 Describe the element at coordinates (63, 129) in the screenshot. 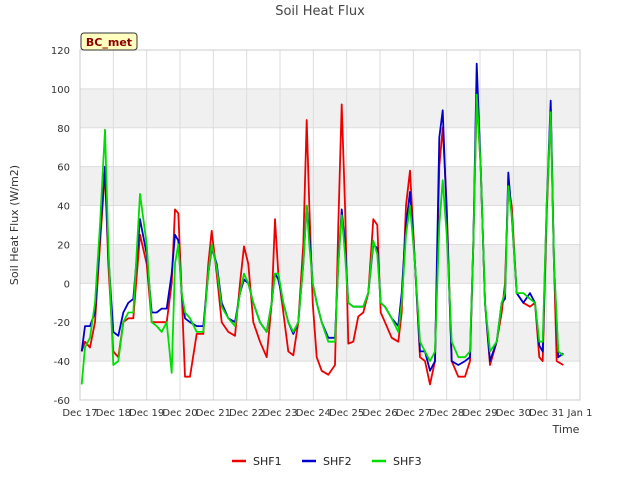

I see `y-tick-label: 80` at that location.